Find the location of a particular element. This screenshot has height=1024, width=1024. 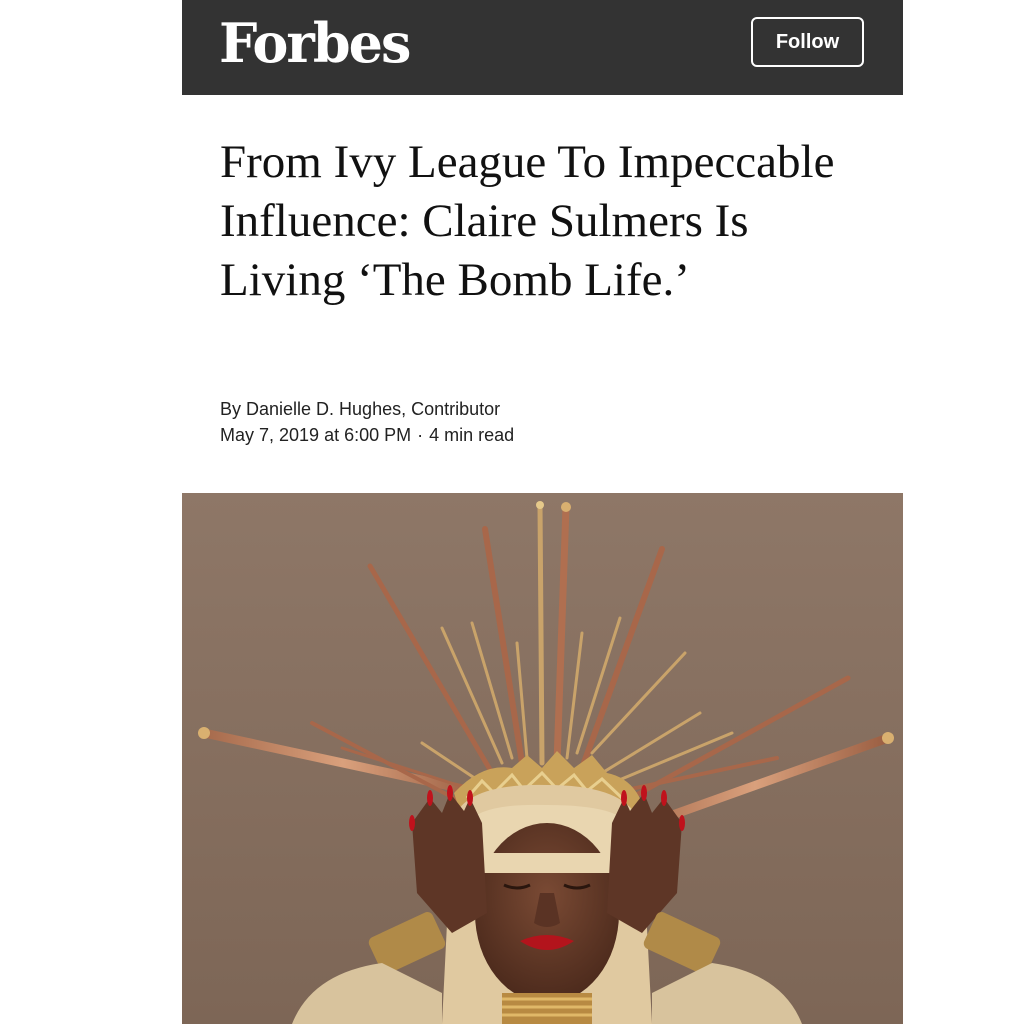

meta-line: May 7, 2019 at 6:00 PM · 4 min read is located at coordinates (367, 435).